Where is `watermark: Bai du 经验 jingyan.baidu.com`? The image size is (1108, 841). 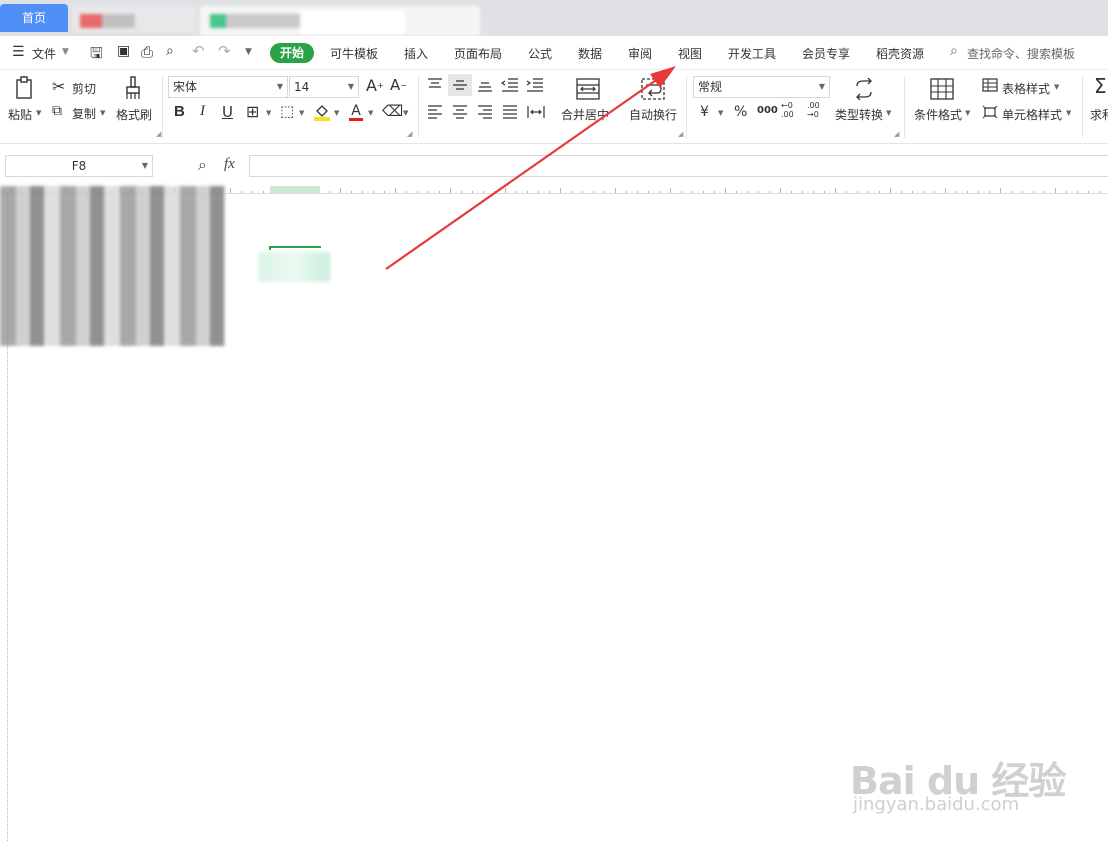 watermark: Bai du 经验 jingyan.baidu.com is located at coordinates (955, 772).